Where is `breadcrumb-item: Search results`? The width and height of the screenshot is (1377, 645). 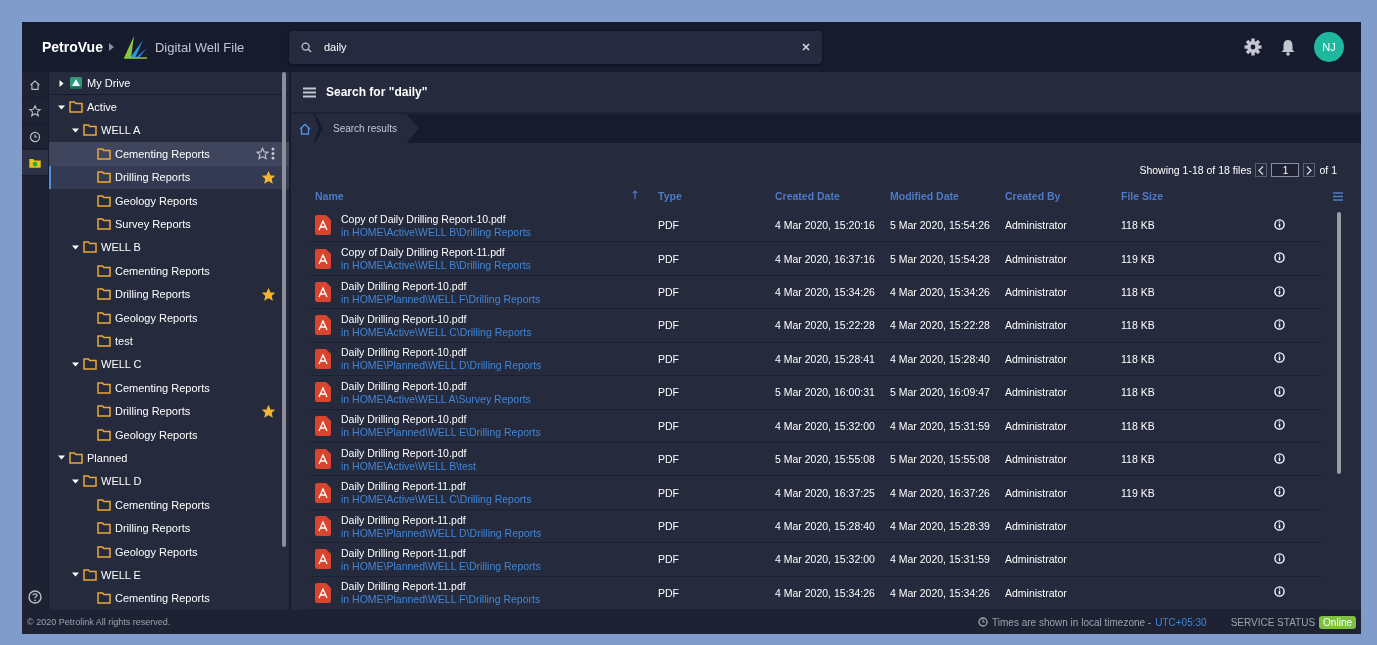 breadcrumb-item: Search results is located at coordinates (367, 128).